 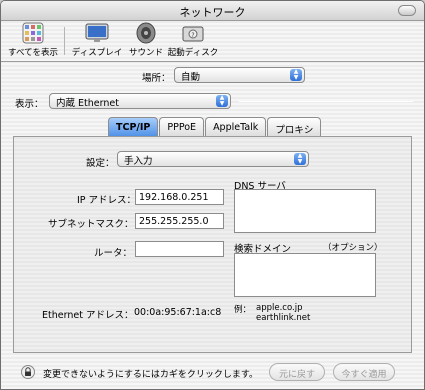 What do you see at coordinates (28, 372) in the screenshot?
I see `lock-icon` at bounding box center [28, 372].